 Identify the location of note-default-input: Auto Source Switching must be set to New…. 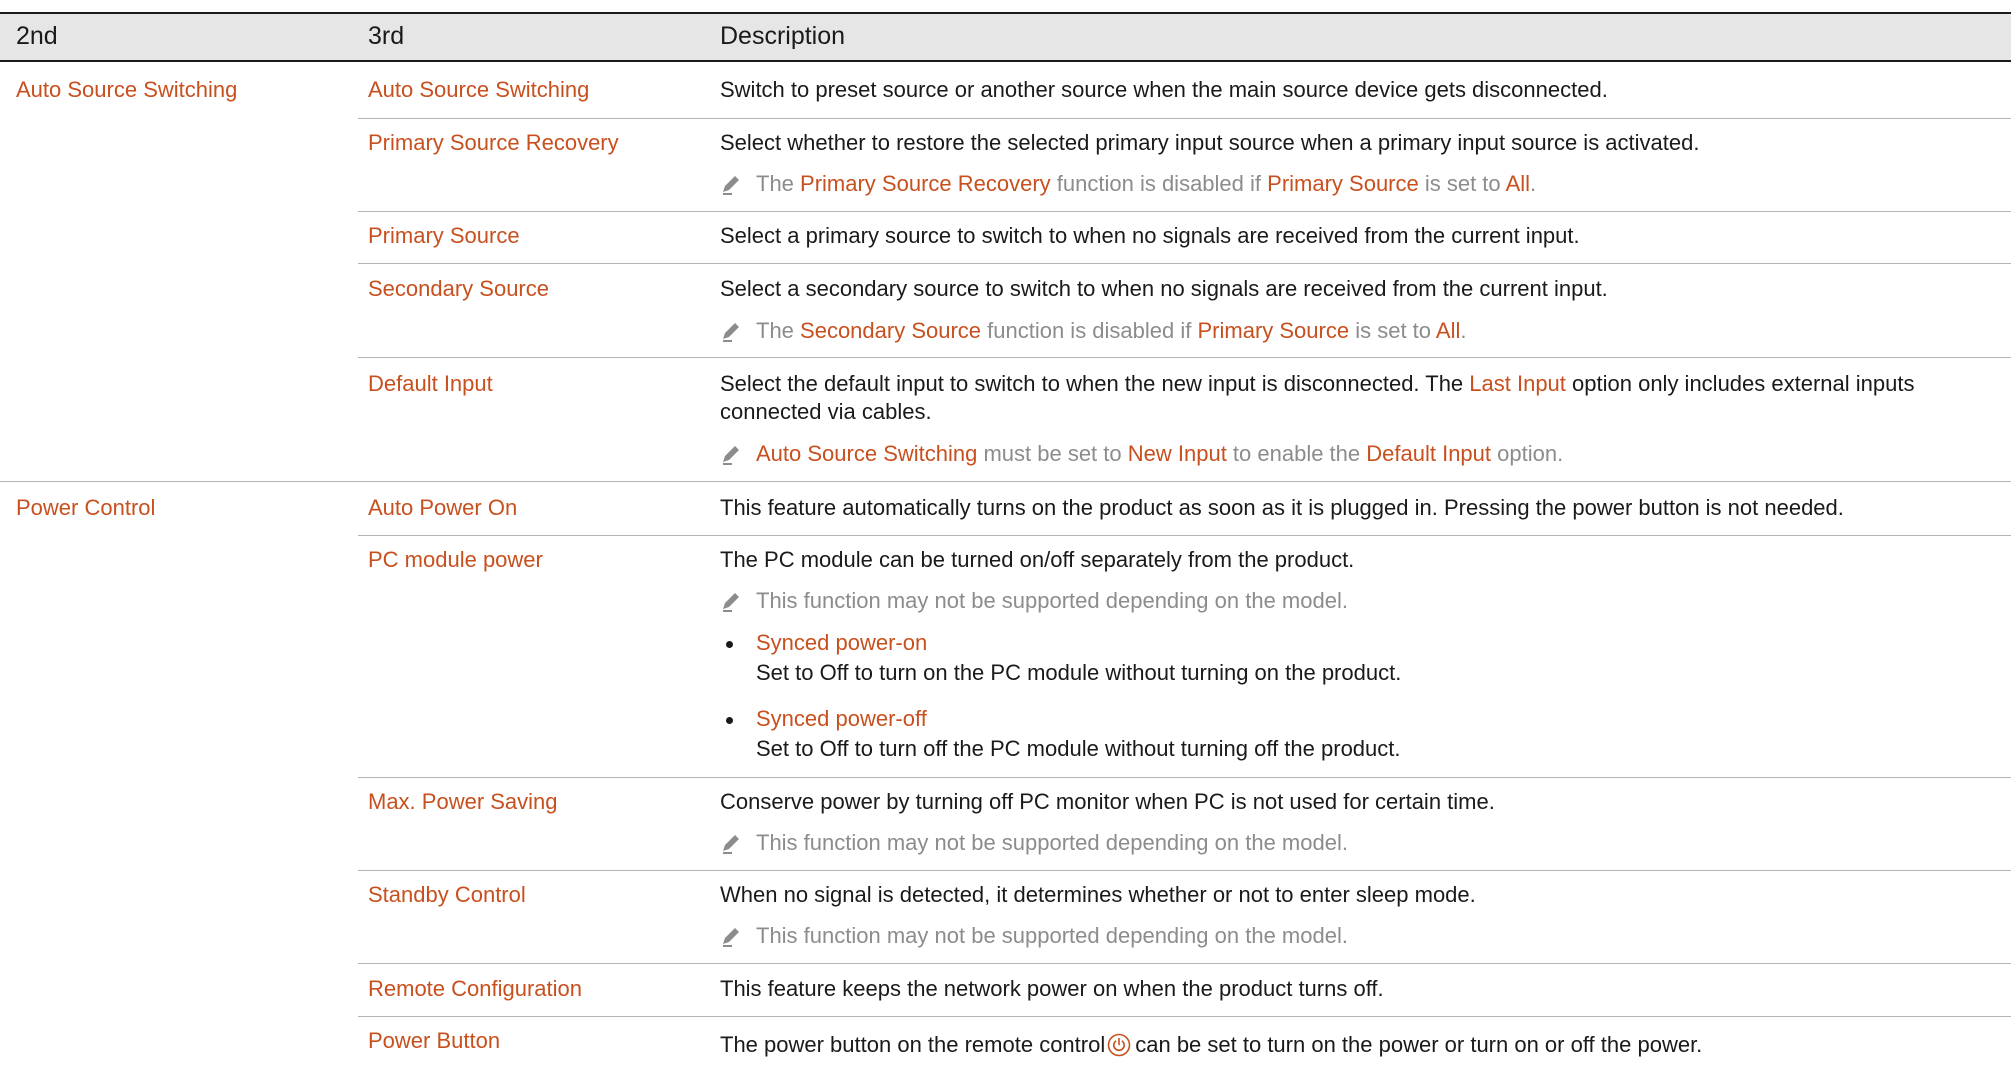
(1160, 453).